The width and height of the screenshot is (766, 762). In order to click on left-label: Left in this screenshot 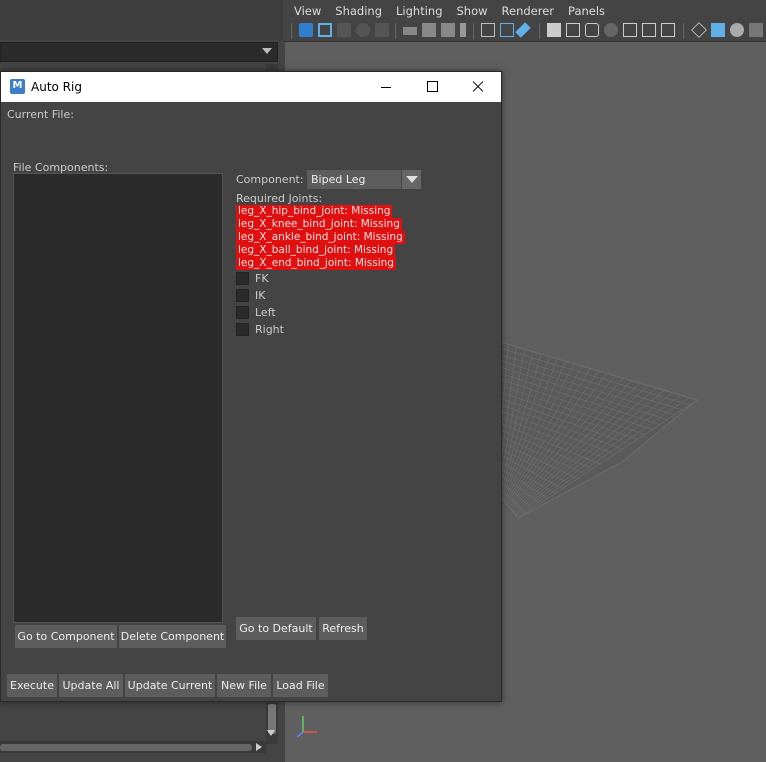, I will do `click(265, 312)`.